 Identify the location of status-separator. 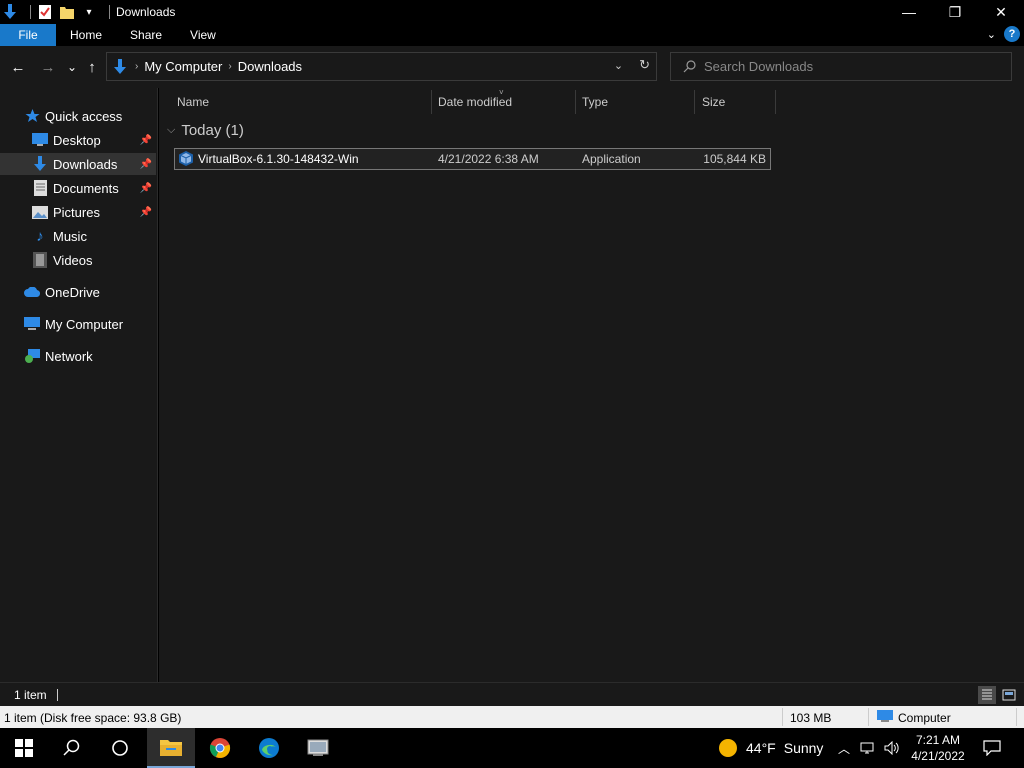
(57, 694).